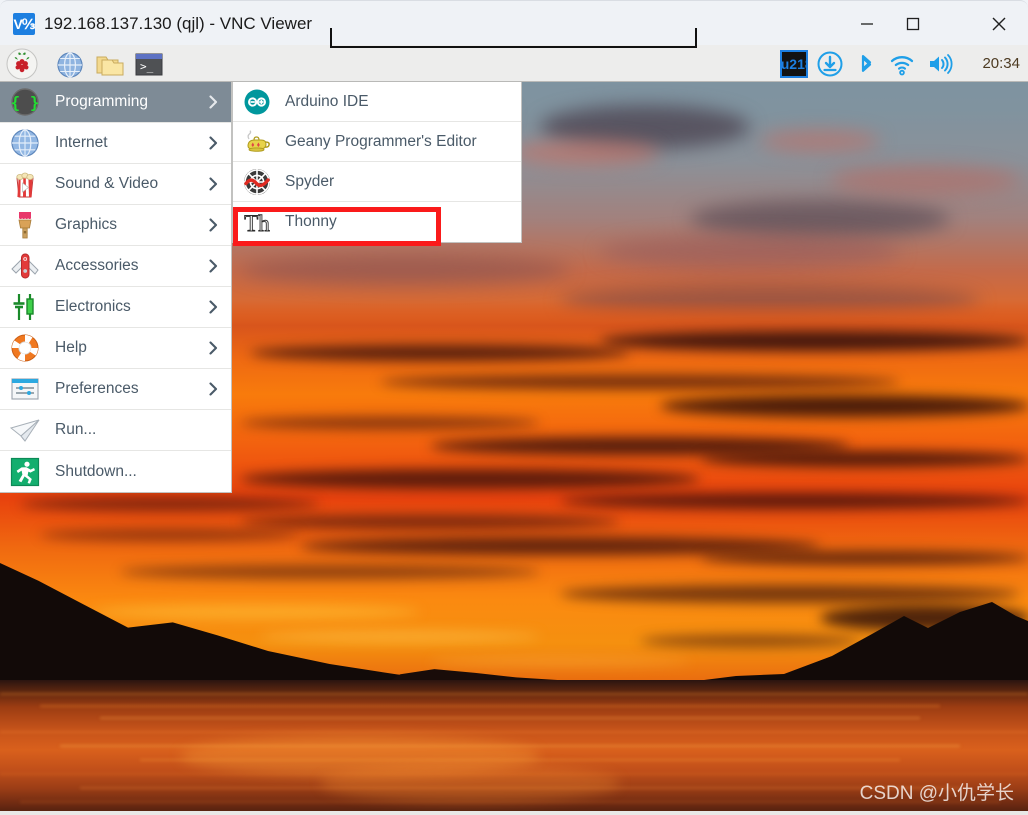 The height and width of the screenshot is (815, 1028). I want to click on menu-item-graphics: Graphics, so click(115, 225).